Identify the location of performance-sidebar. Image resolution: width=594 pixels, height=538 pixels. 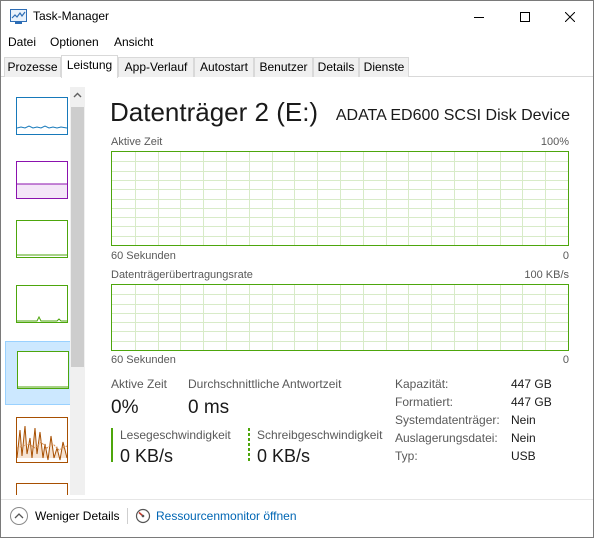
(44, 286).